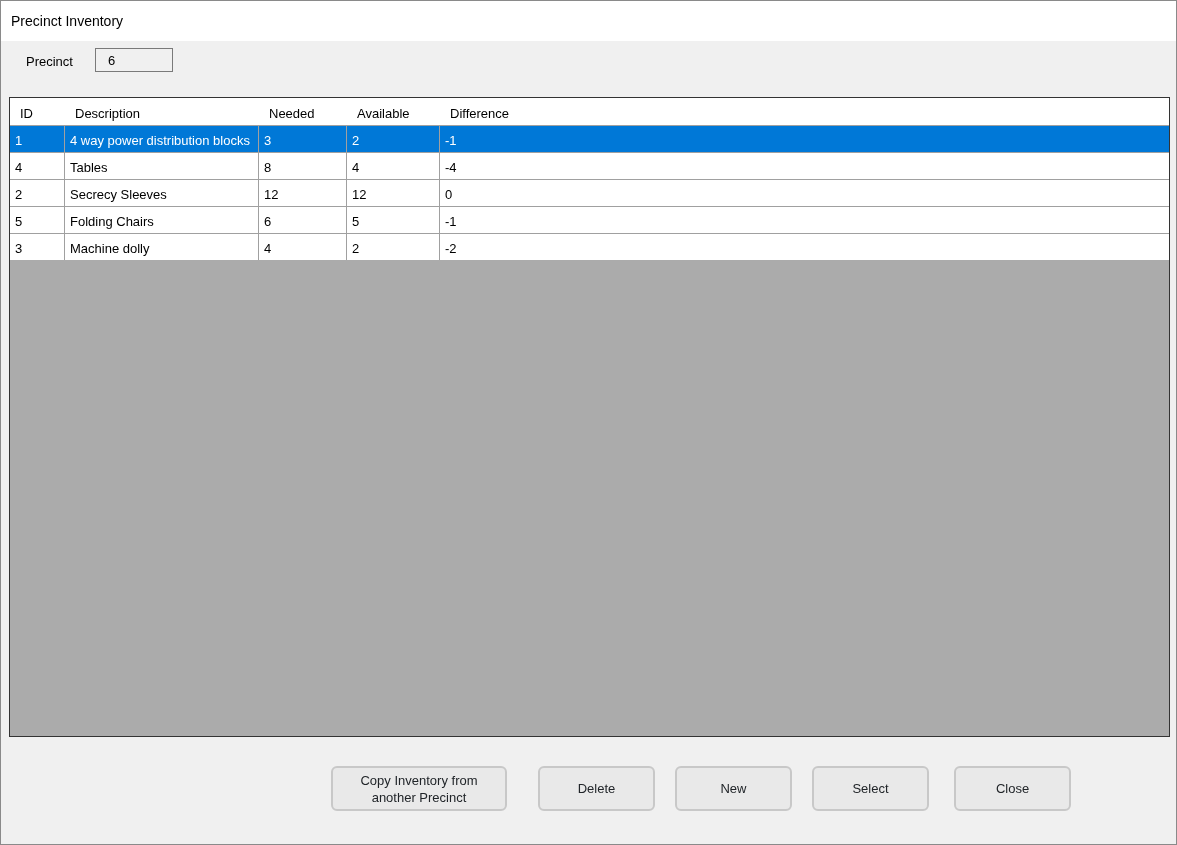  I want to click on column-header: Description, so click(162, 111).